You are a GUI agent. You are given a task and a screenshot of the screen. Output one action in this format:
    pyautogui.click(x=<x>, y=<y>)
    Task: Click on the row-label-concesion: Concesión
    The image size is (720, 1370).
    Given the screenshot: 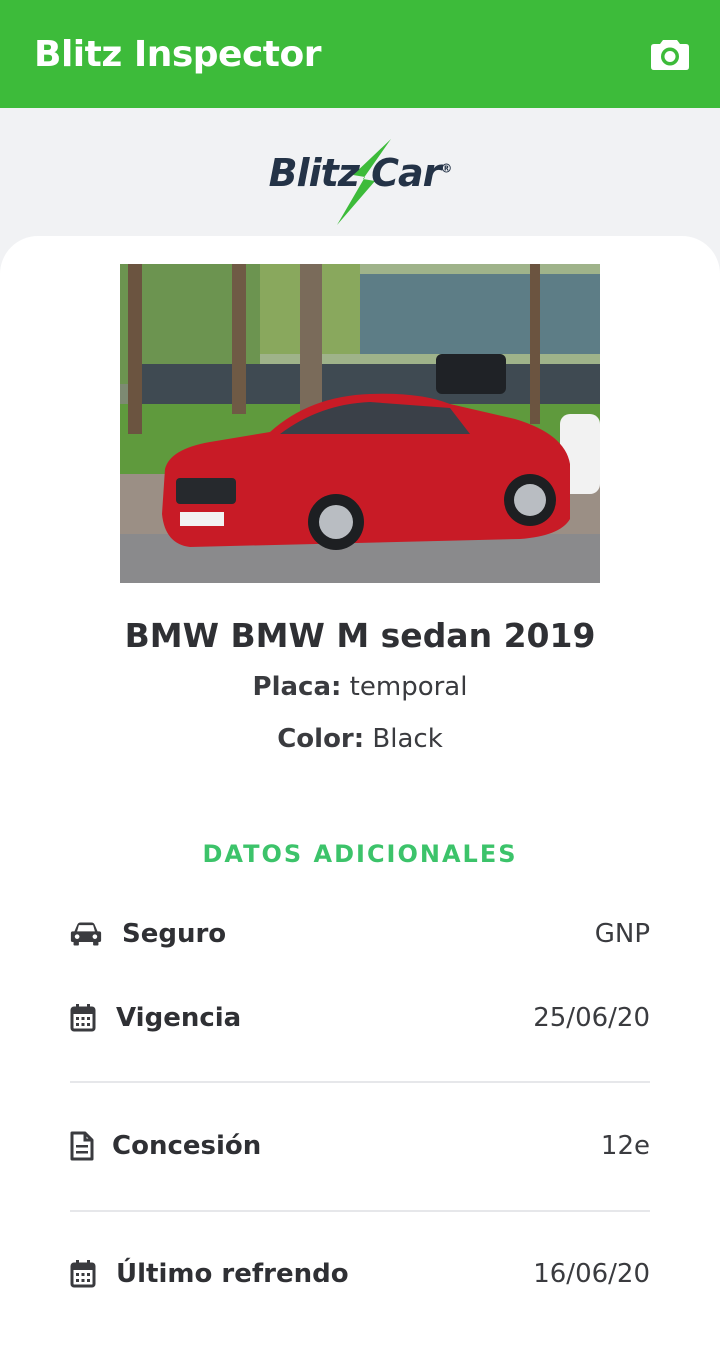 What is the action you would take?
    pyautogui.click(x=187, y=1146)
    